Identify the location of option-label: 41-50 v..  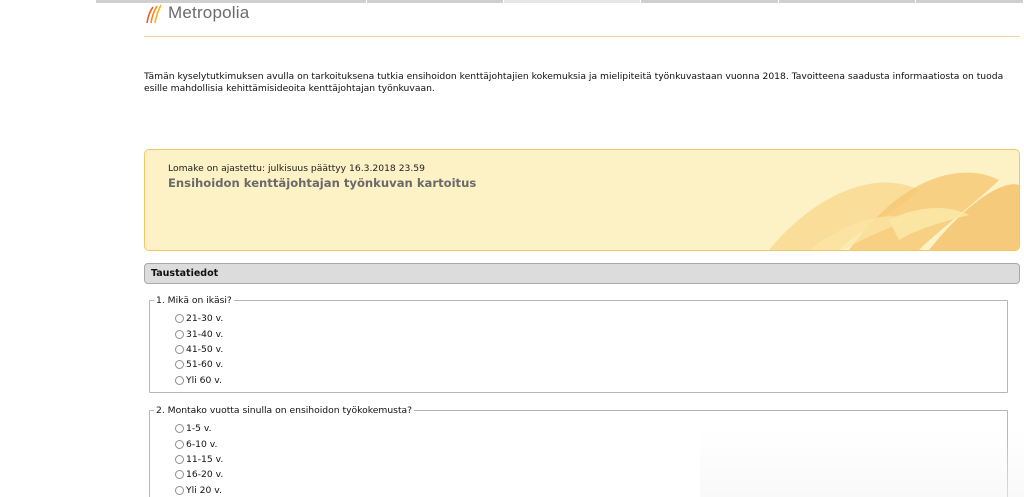
(205, 349).